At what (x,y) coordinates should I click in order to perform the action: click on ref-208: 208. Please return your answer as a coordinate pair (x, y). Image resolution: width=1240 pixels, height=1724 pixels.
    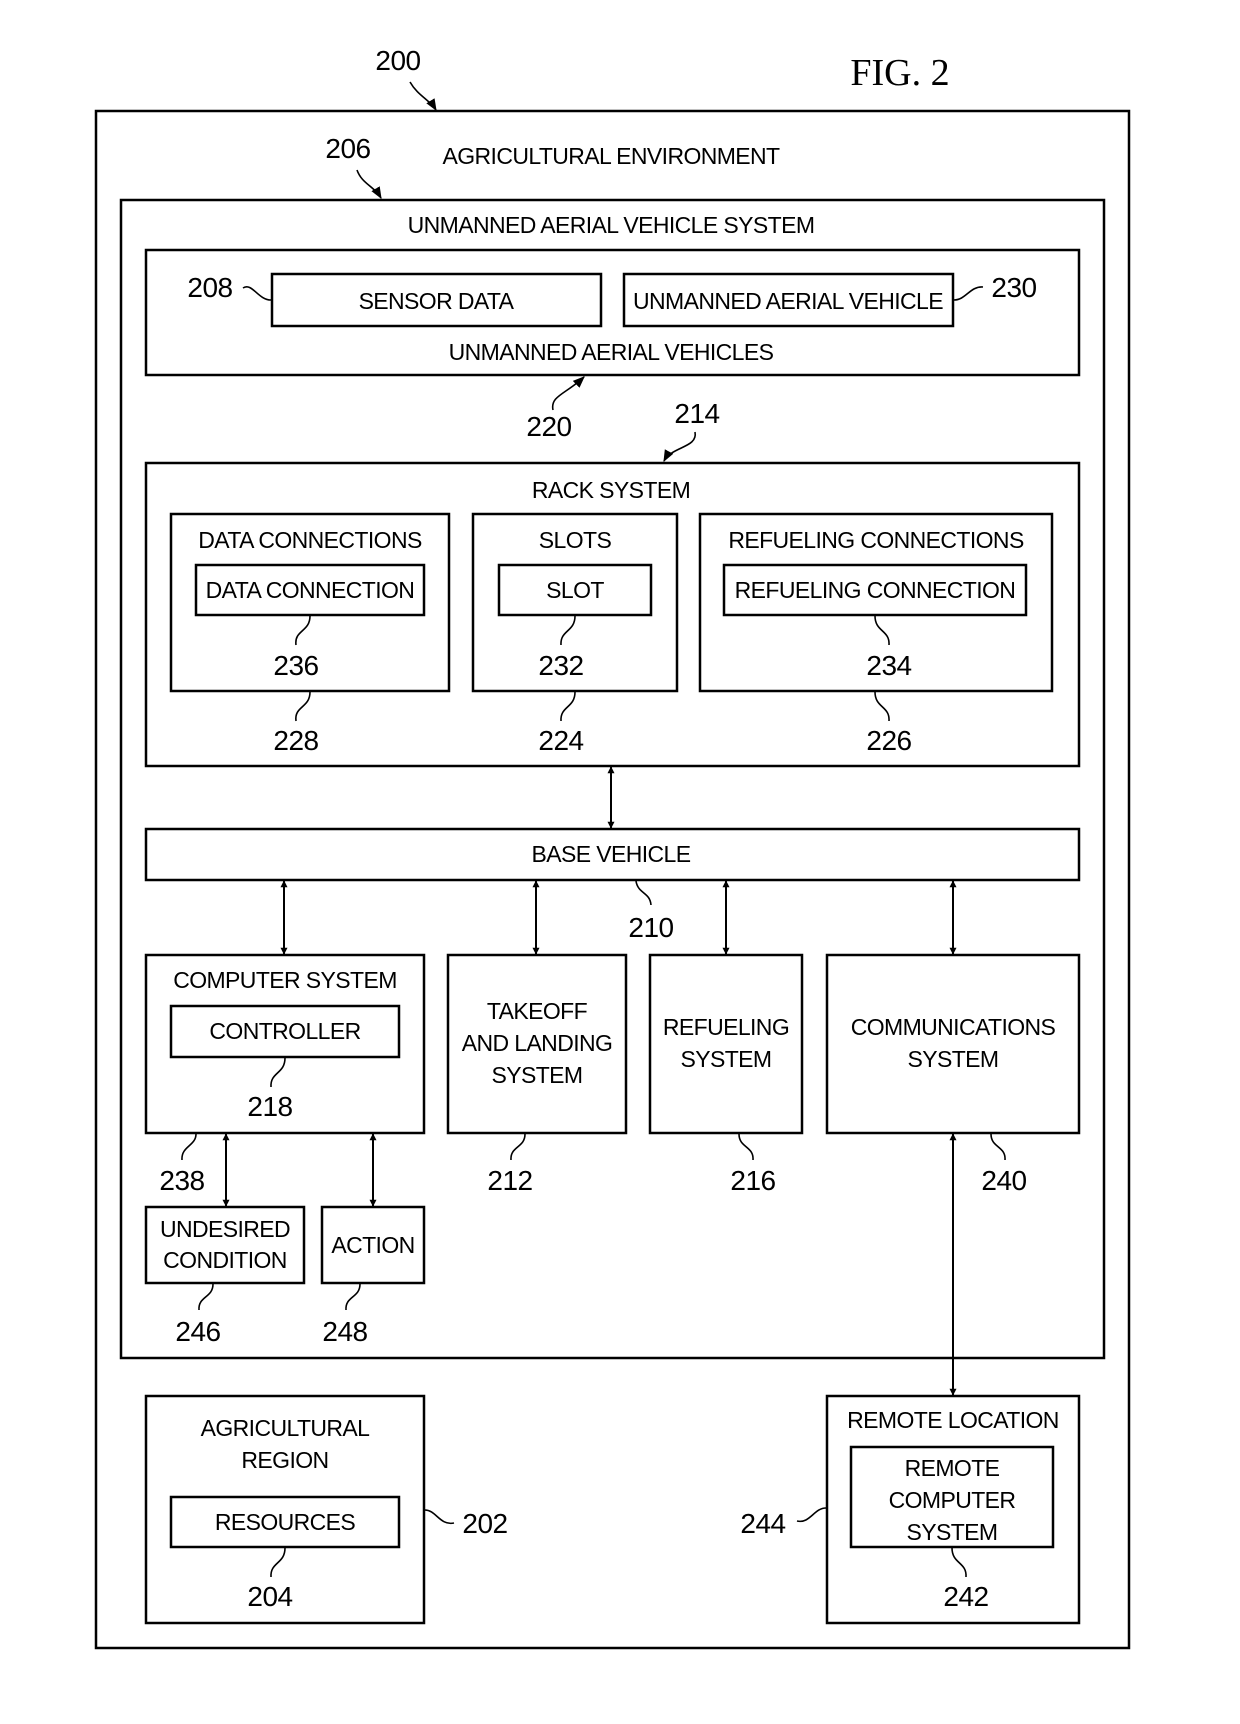
    Looking at the image, I should click on (209, 287).